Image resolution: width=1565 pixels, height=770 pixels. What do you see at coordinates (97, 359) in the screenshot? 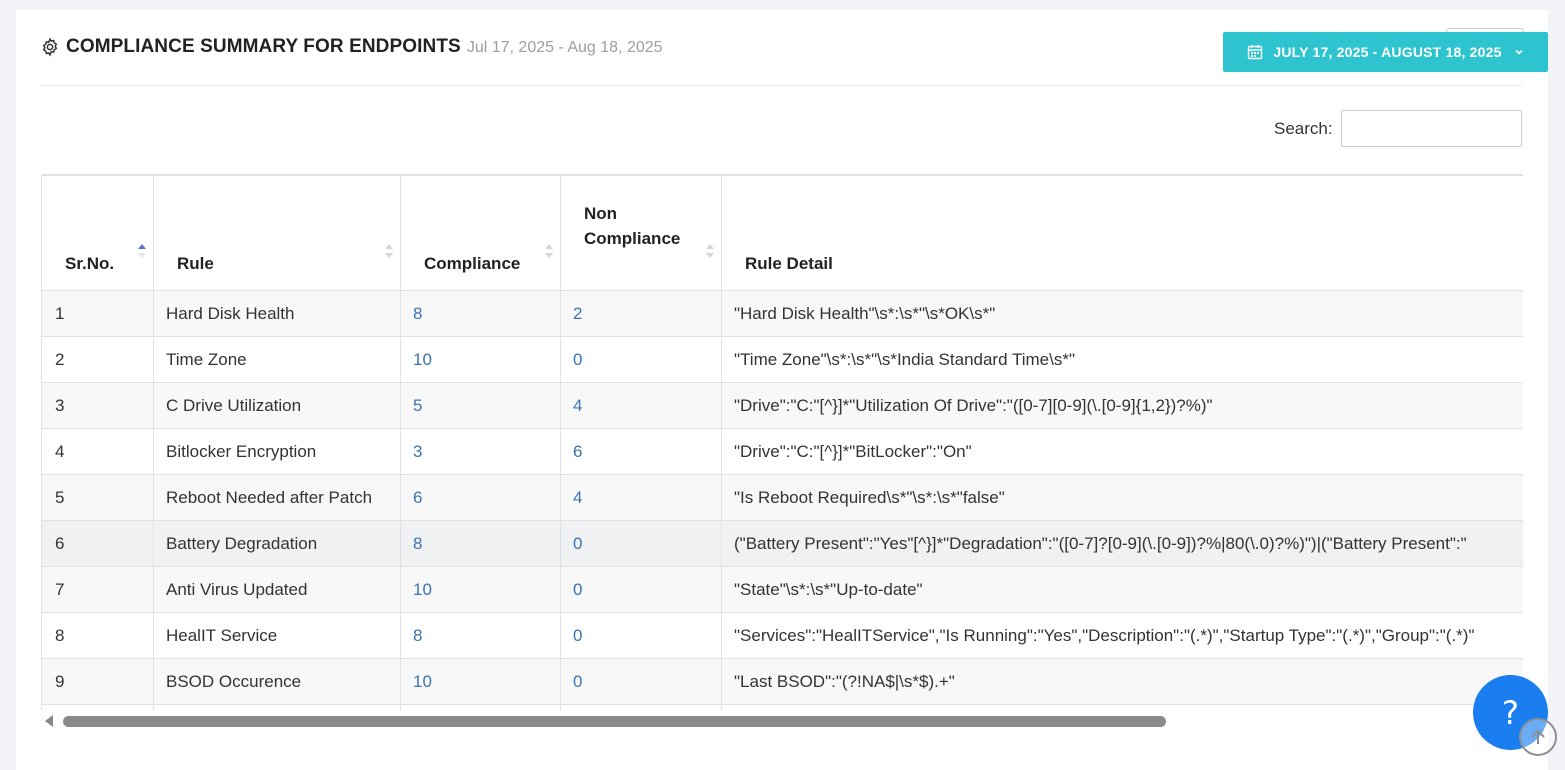
I see `cell-sr-no: 2` at bounding box center [97, 359].